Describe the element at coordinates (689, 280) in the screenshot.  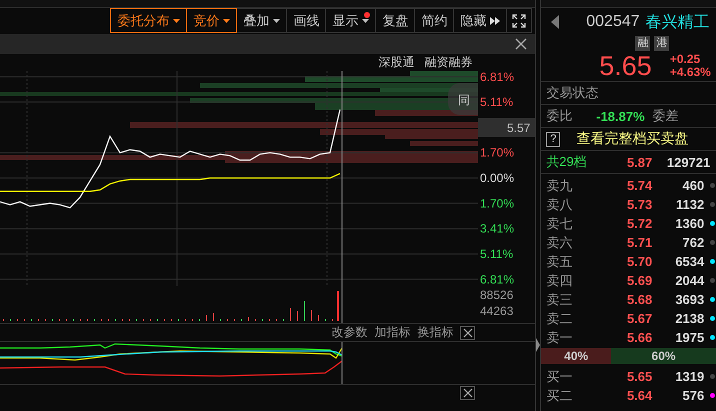
I see `volume-cell-text: 2044` at that location.